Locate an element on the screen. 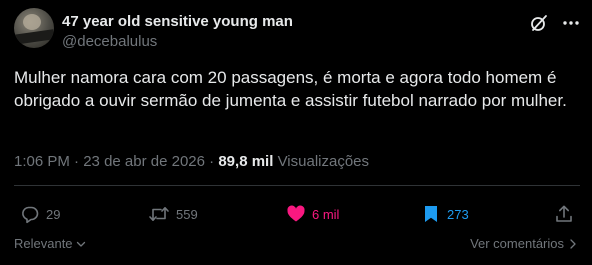 The height and width of the screenshot is (265, 592). reply-count: 29 is located at coordinates (53, 214).